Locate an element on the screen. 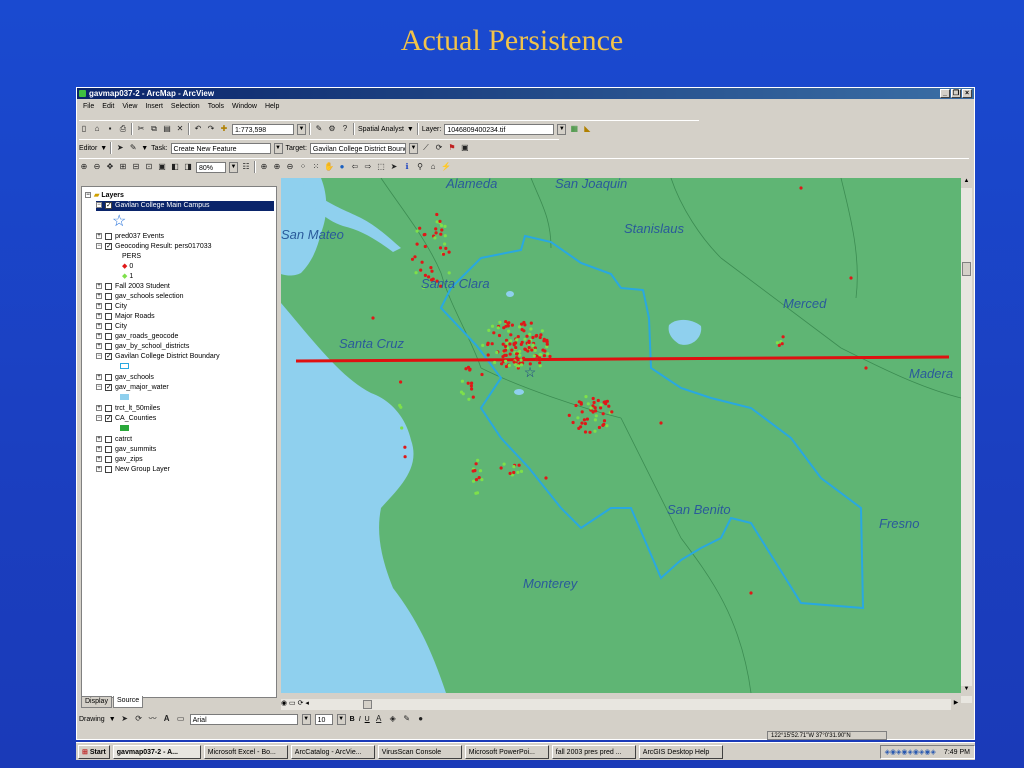 Image resolution: width=1024 pixels, height=768 pixels. taskbar-item-arcgis-help: ArcGIS Desktop Help is located at coordinates (680, 751).